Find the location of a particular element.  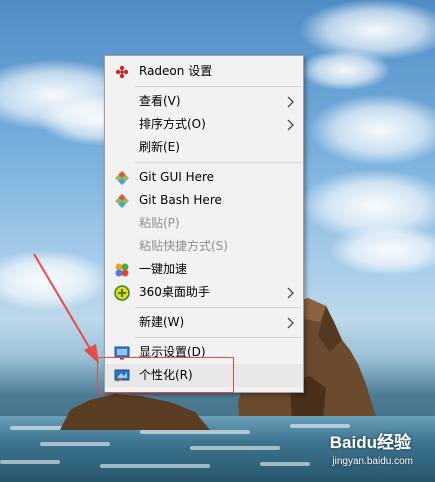

menu-item-paste: 粘贴(P) is located at coordinates (204, 223).